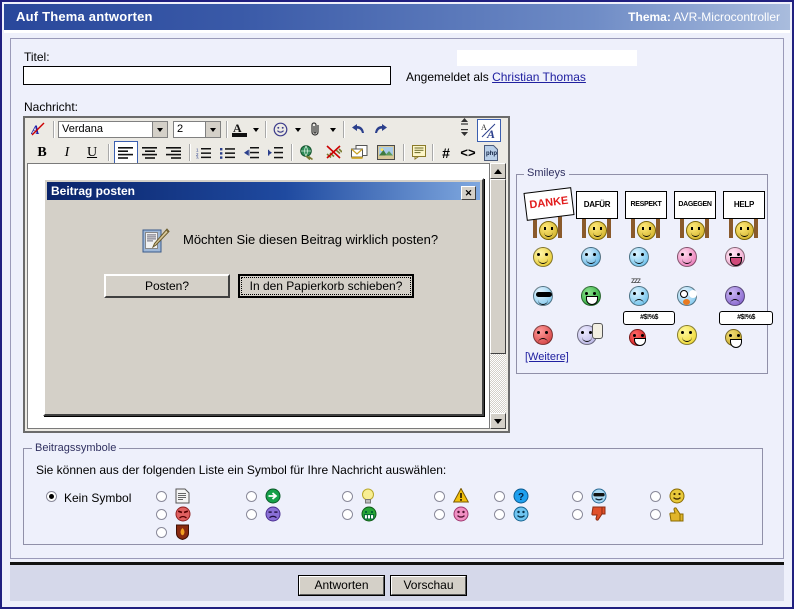  I want to click on remove-link-icon, so click(333, 152).